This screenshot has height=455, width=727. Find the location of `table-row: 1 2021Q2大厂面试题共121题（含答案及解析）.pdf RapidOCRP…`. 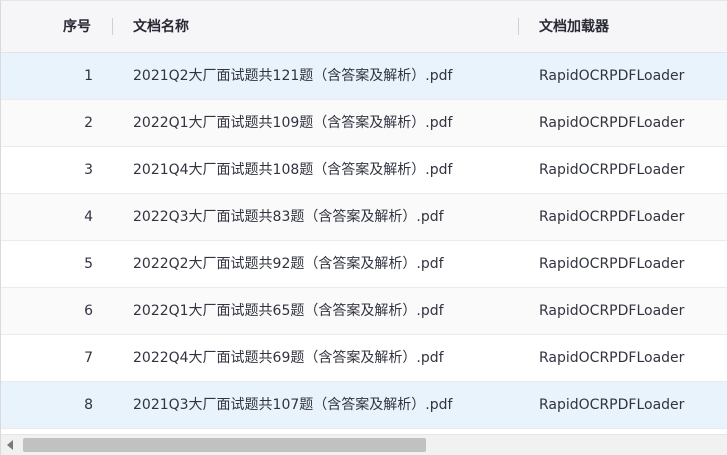

table-row: 1 2021Q2大厂面试题共121题（含答案及解析）.pdf RapidOCRP… is located at coordinates (364, 76).